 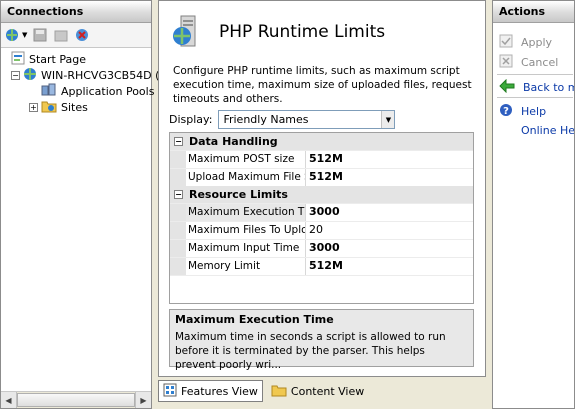 What do you see at coordinates (57, 59) in the screenshot?
I see `tree-item-label: Start Page` at bounding box center [57, 59].